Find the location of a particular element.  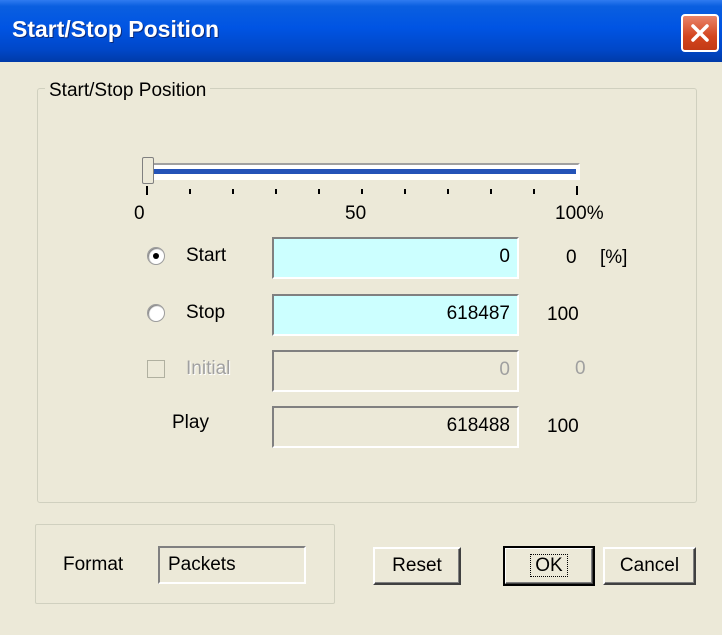

ok-button-label: OK is located at coordinates (549, 565).